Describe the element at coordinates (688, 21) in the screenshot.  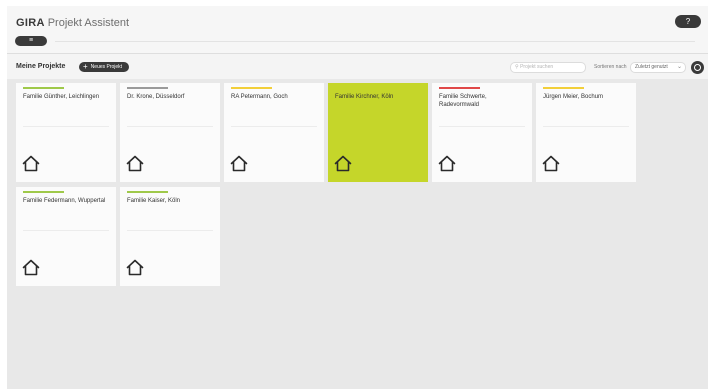
I see `help-button: ?` at that location.